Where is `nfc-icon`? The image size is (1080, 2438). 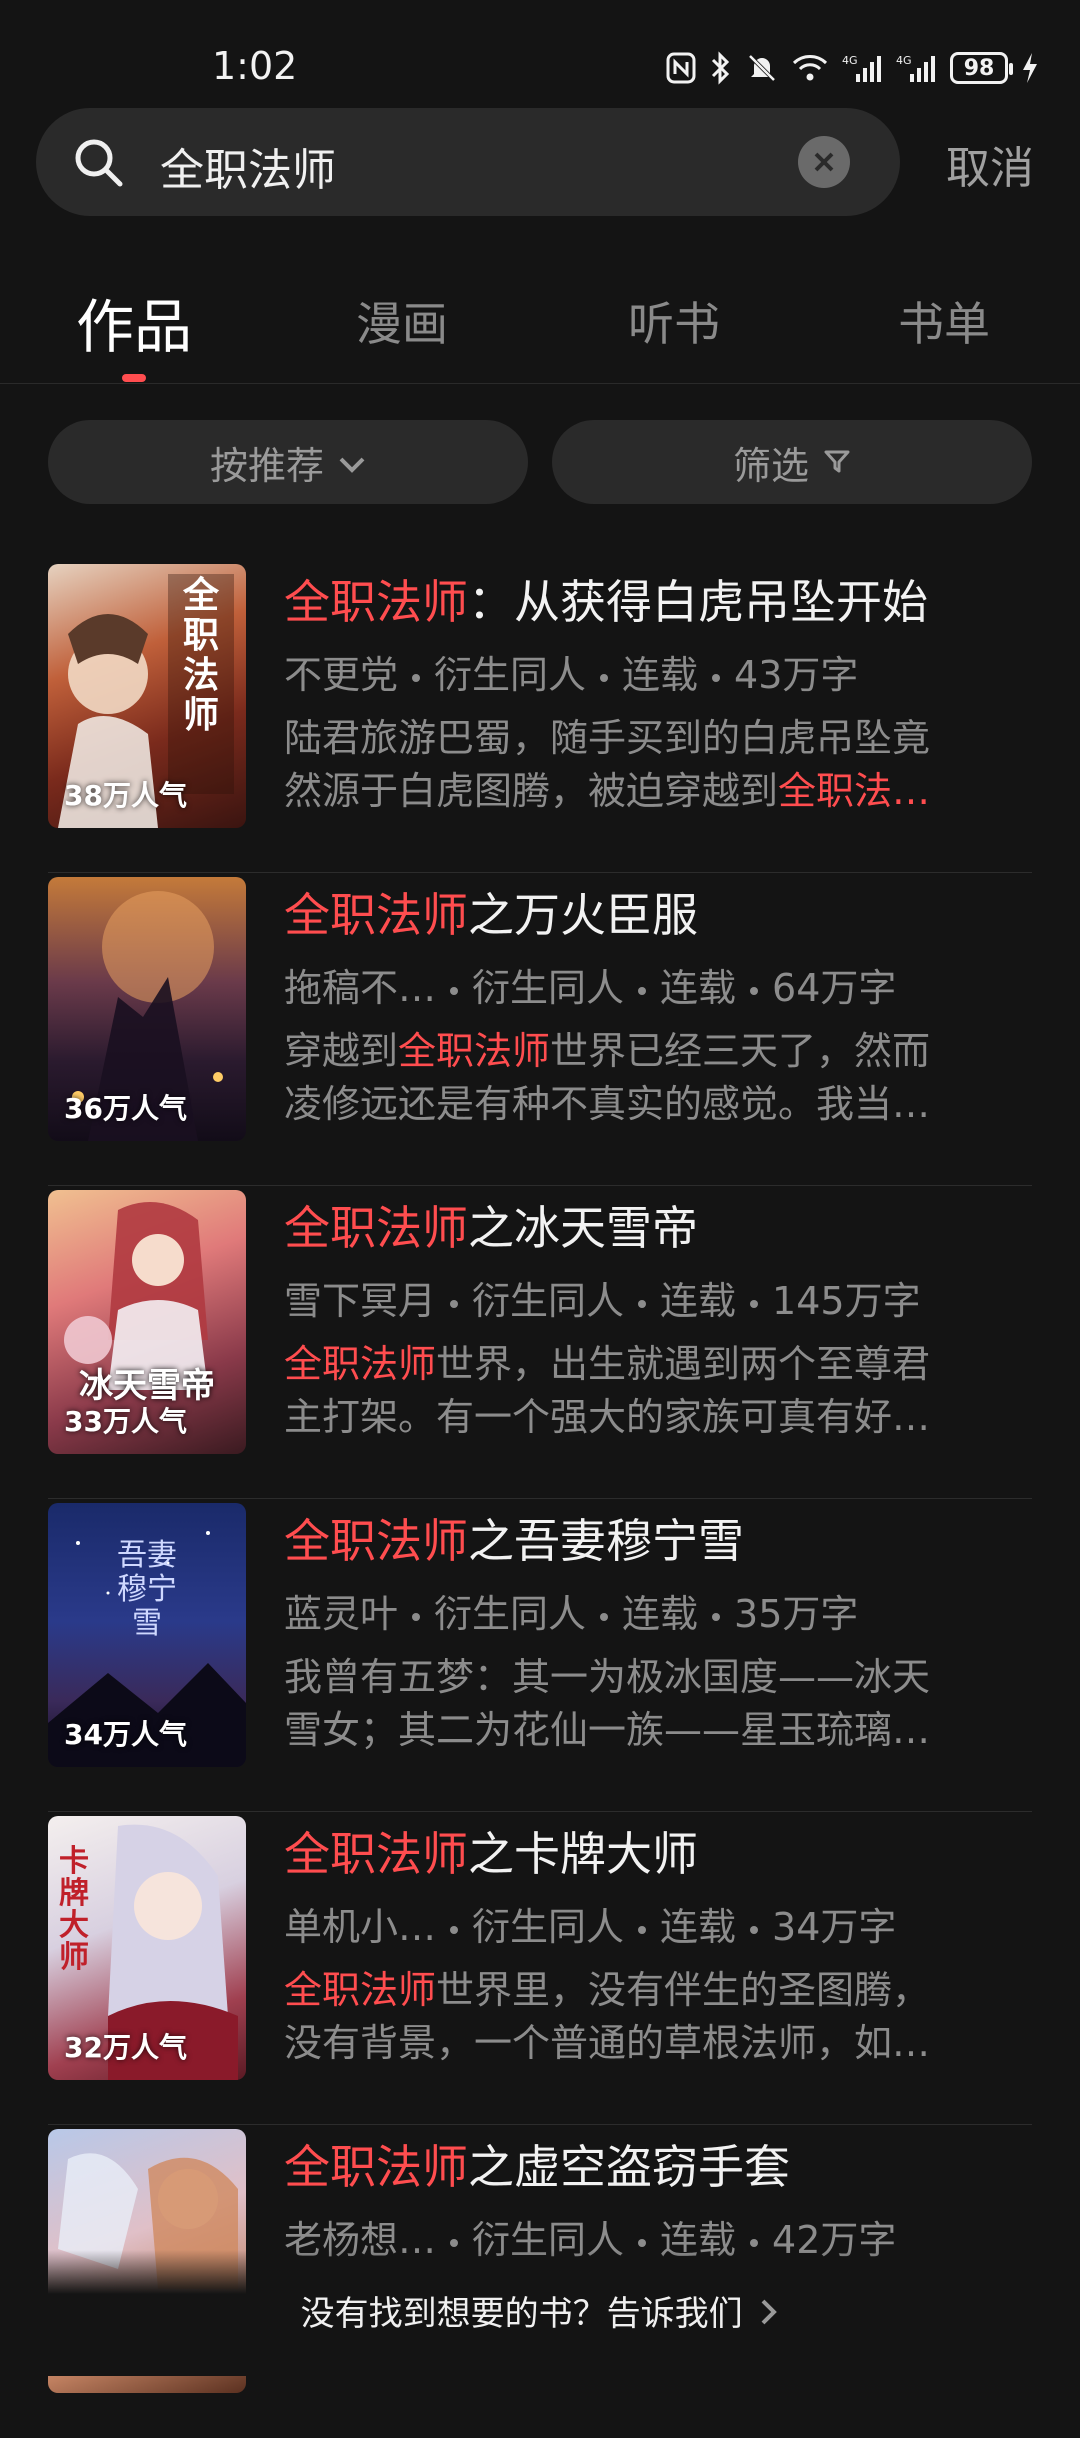 nfc-icon is located at coordinates (681, 68).